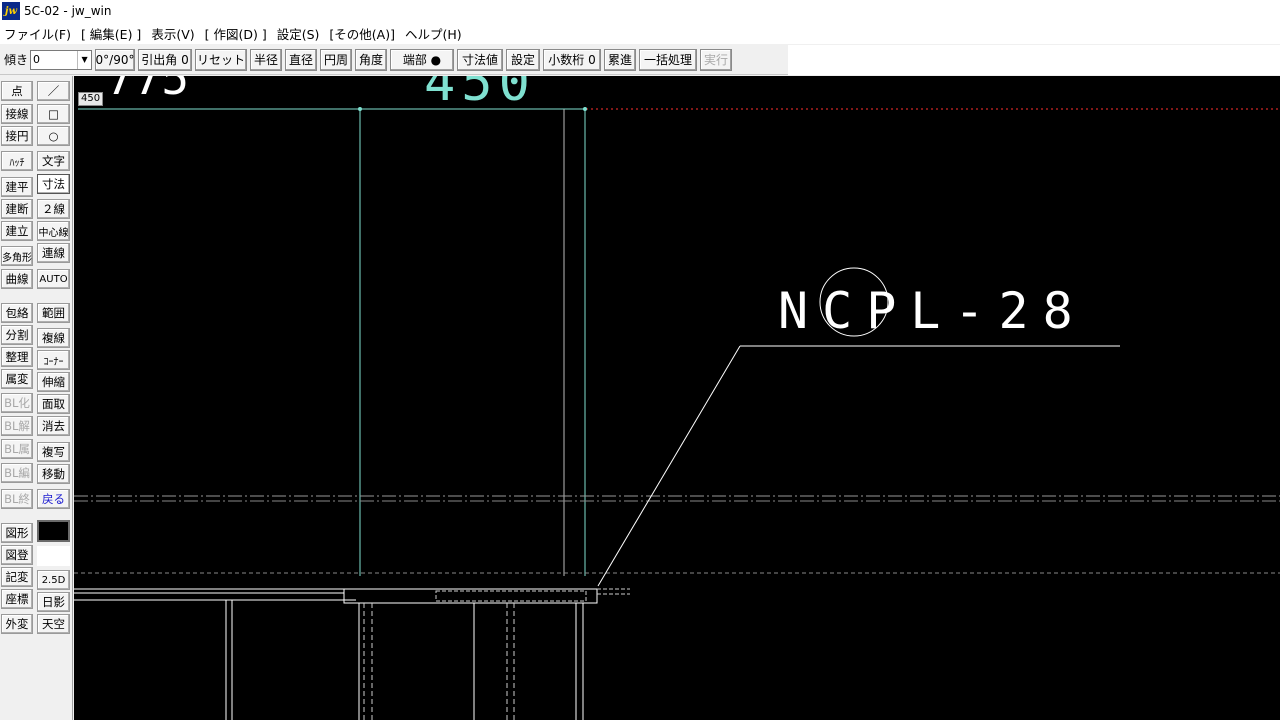 The image size is (1280, 720). I want to click on layer-color-swatch, so click(53, 531).